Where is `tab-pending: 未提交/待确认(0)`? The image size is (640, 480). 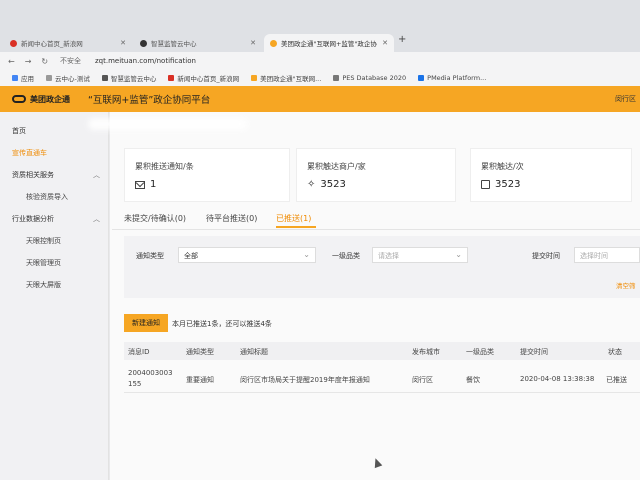 tab-pending: 未提交/待确认(0) is located at coordinates (155, 218).